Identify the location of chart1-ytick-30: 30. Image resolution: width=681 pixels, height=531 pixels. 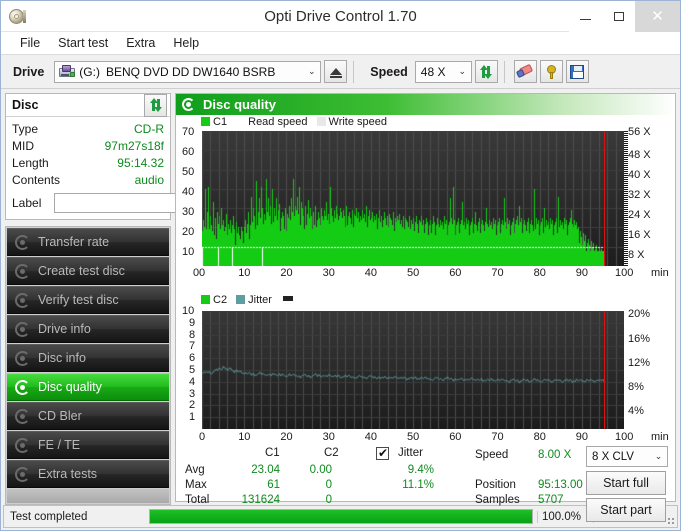
(188, 212).